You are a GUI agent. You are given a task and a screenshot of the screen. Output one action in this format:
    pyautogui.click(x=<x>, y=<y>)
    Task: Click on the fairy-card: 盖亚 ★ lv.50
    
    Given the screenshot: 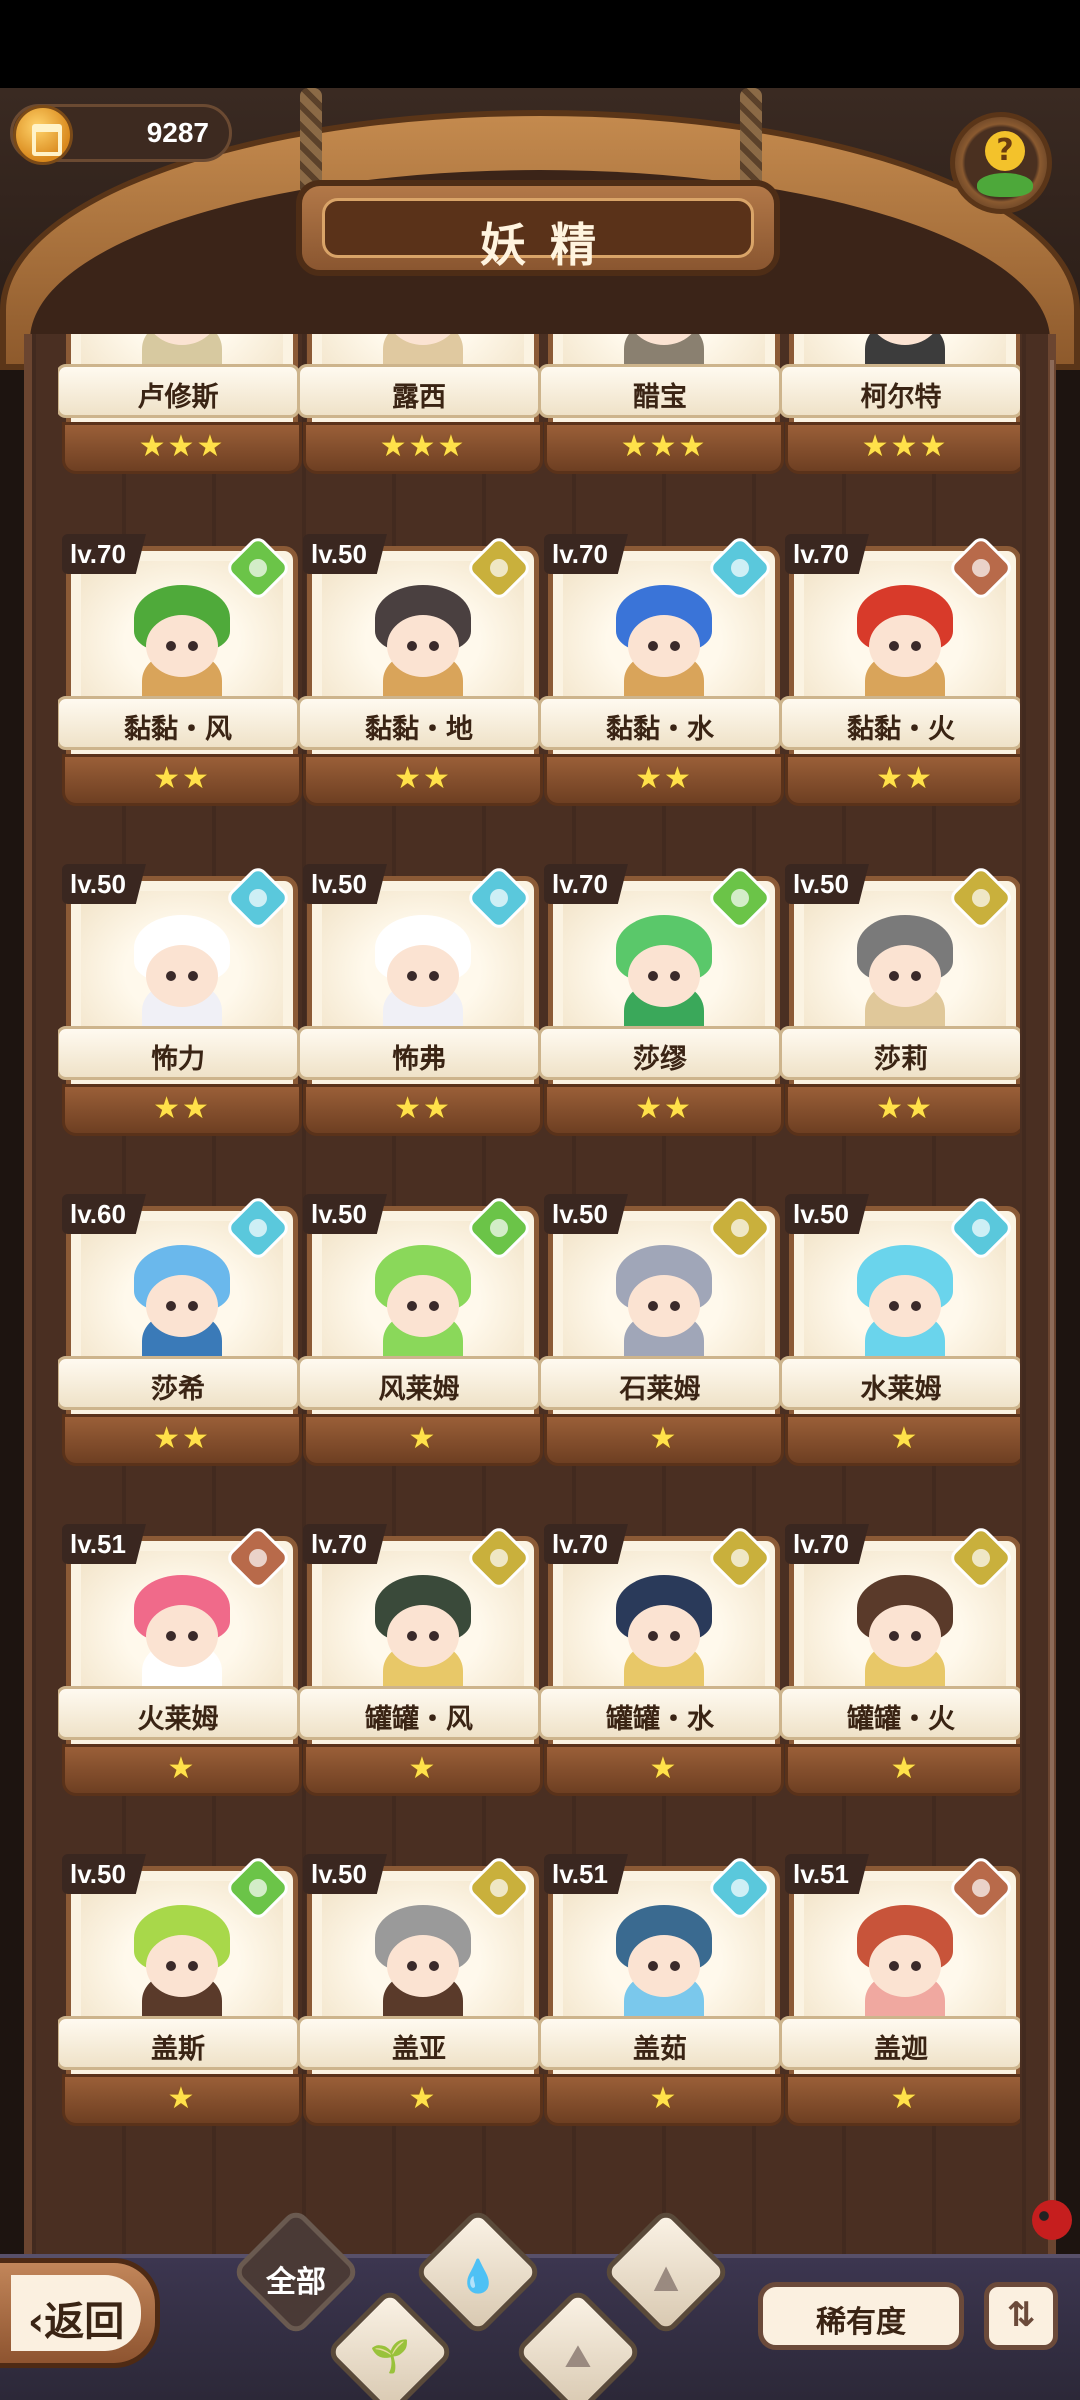 What is the action you would take?
    pyautogui.click(x=420, y=1995)
    